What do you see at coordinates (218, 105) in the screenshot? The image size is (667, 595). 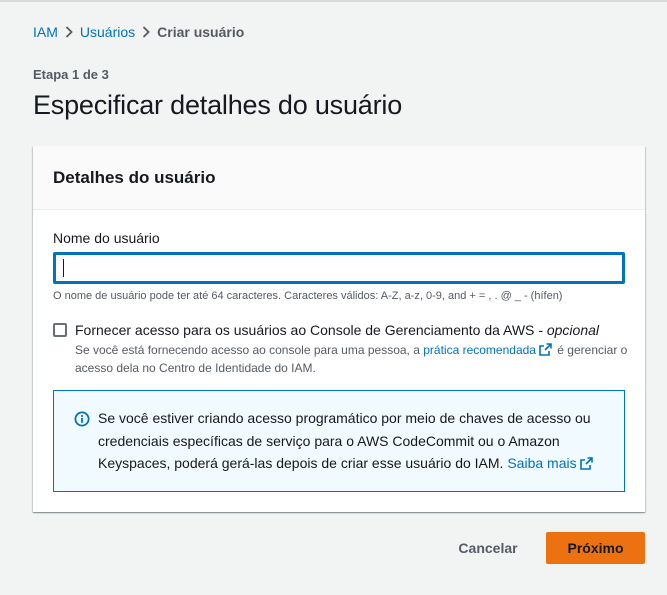 I see `page-title: Especificar detalhes do usuário` at bounding box center [218, 105].